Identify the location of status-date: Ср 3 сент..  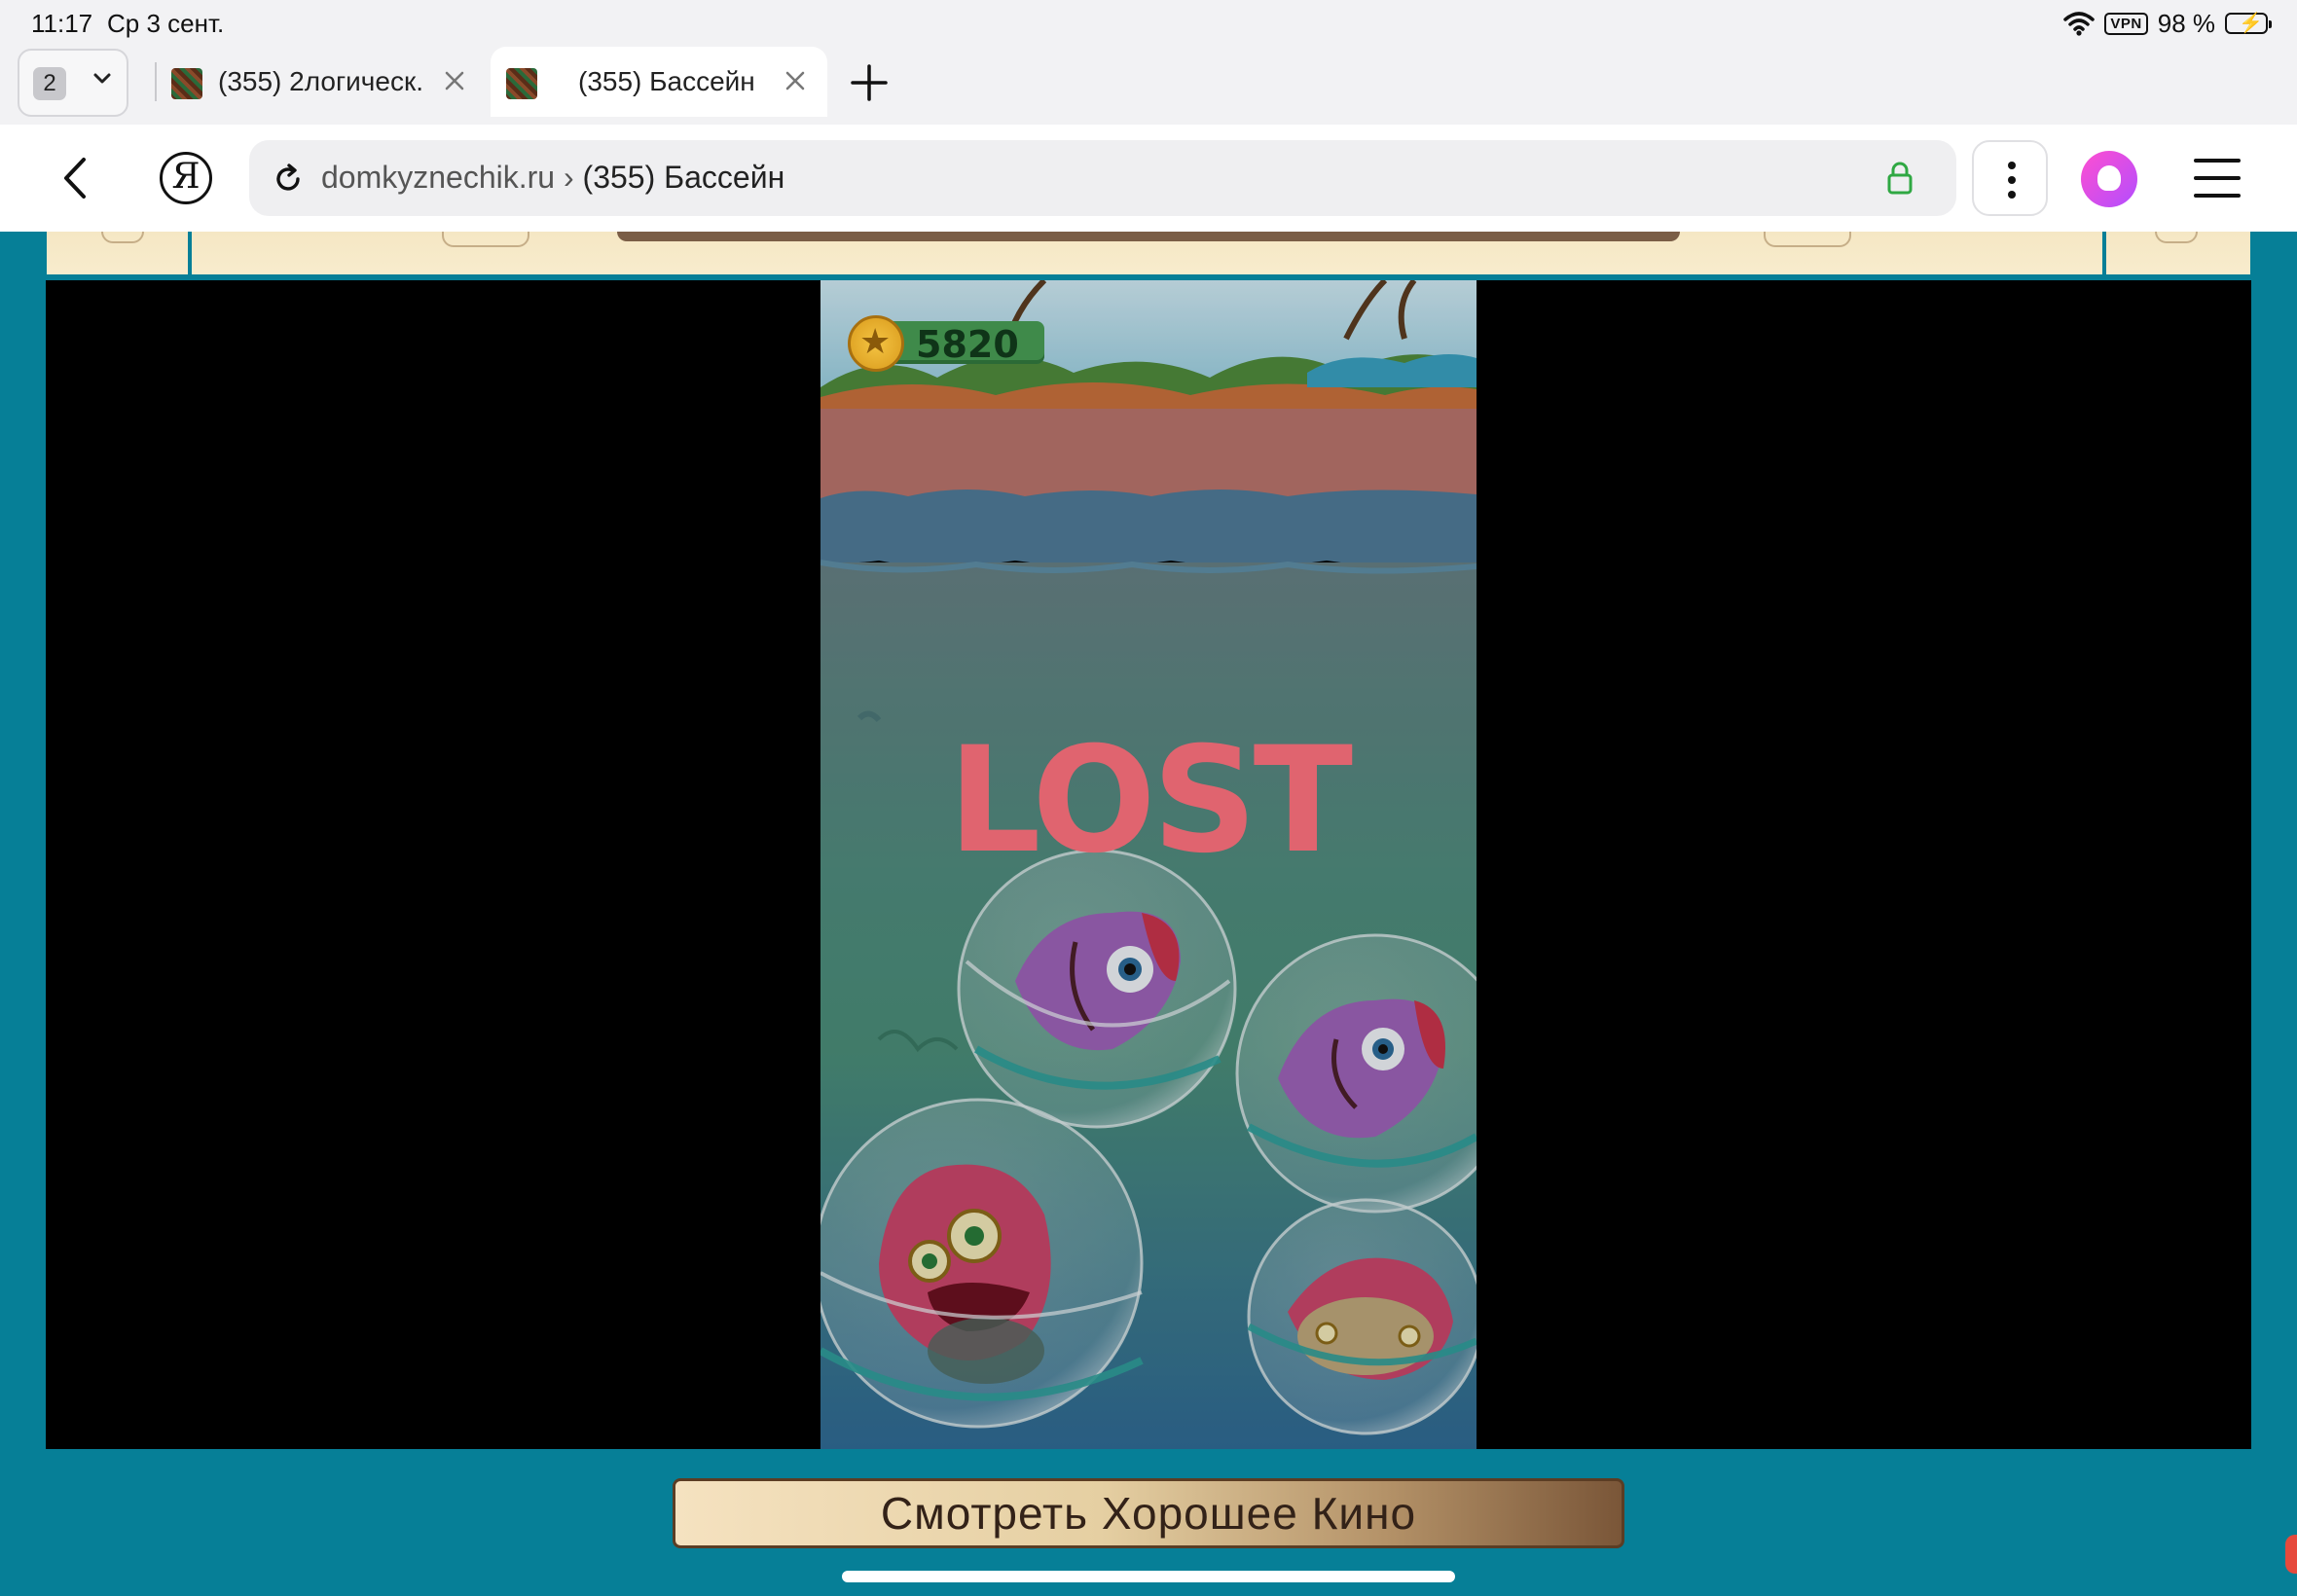
(166, 23).